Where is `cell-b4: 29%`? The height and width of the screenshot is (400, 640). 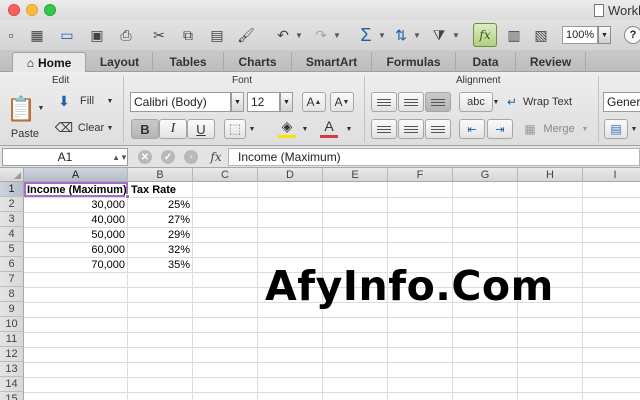
cell-b4: 29% is located at coordinates (160, 234).